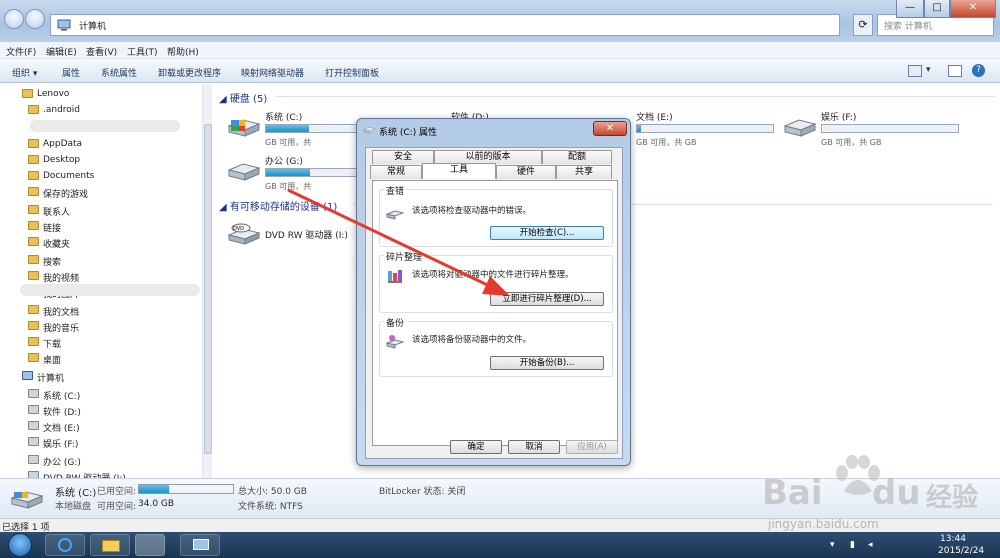  Describe the element at coordinates (526, 172) in the screenshot. I see `tab-hardware: 硬件` at that location.